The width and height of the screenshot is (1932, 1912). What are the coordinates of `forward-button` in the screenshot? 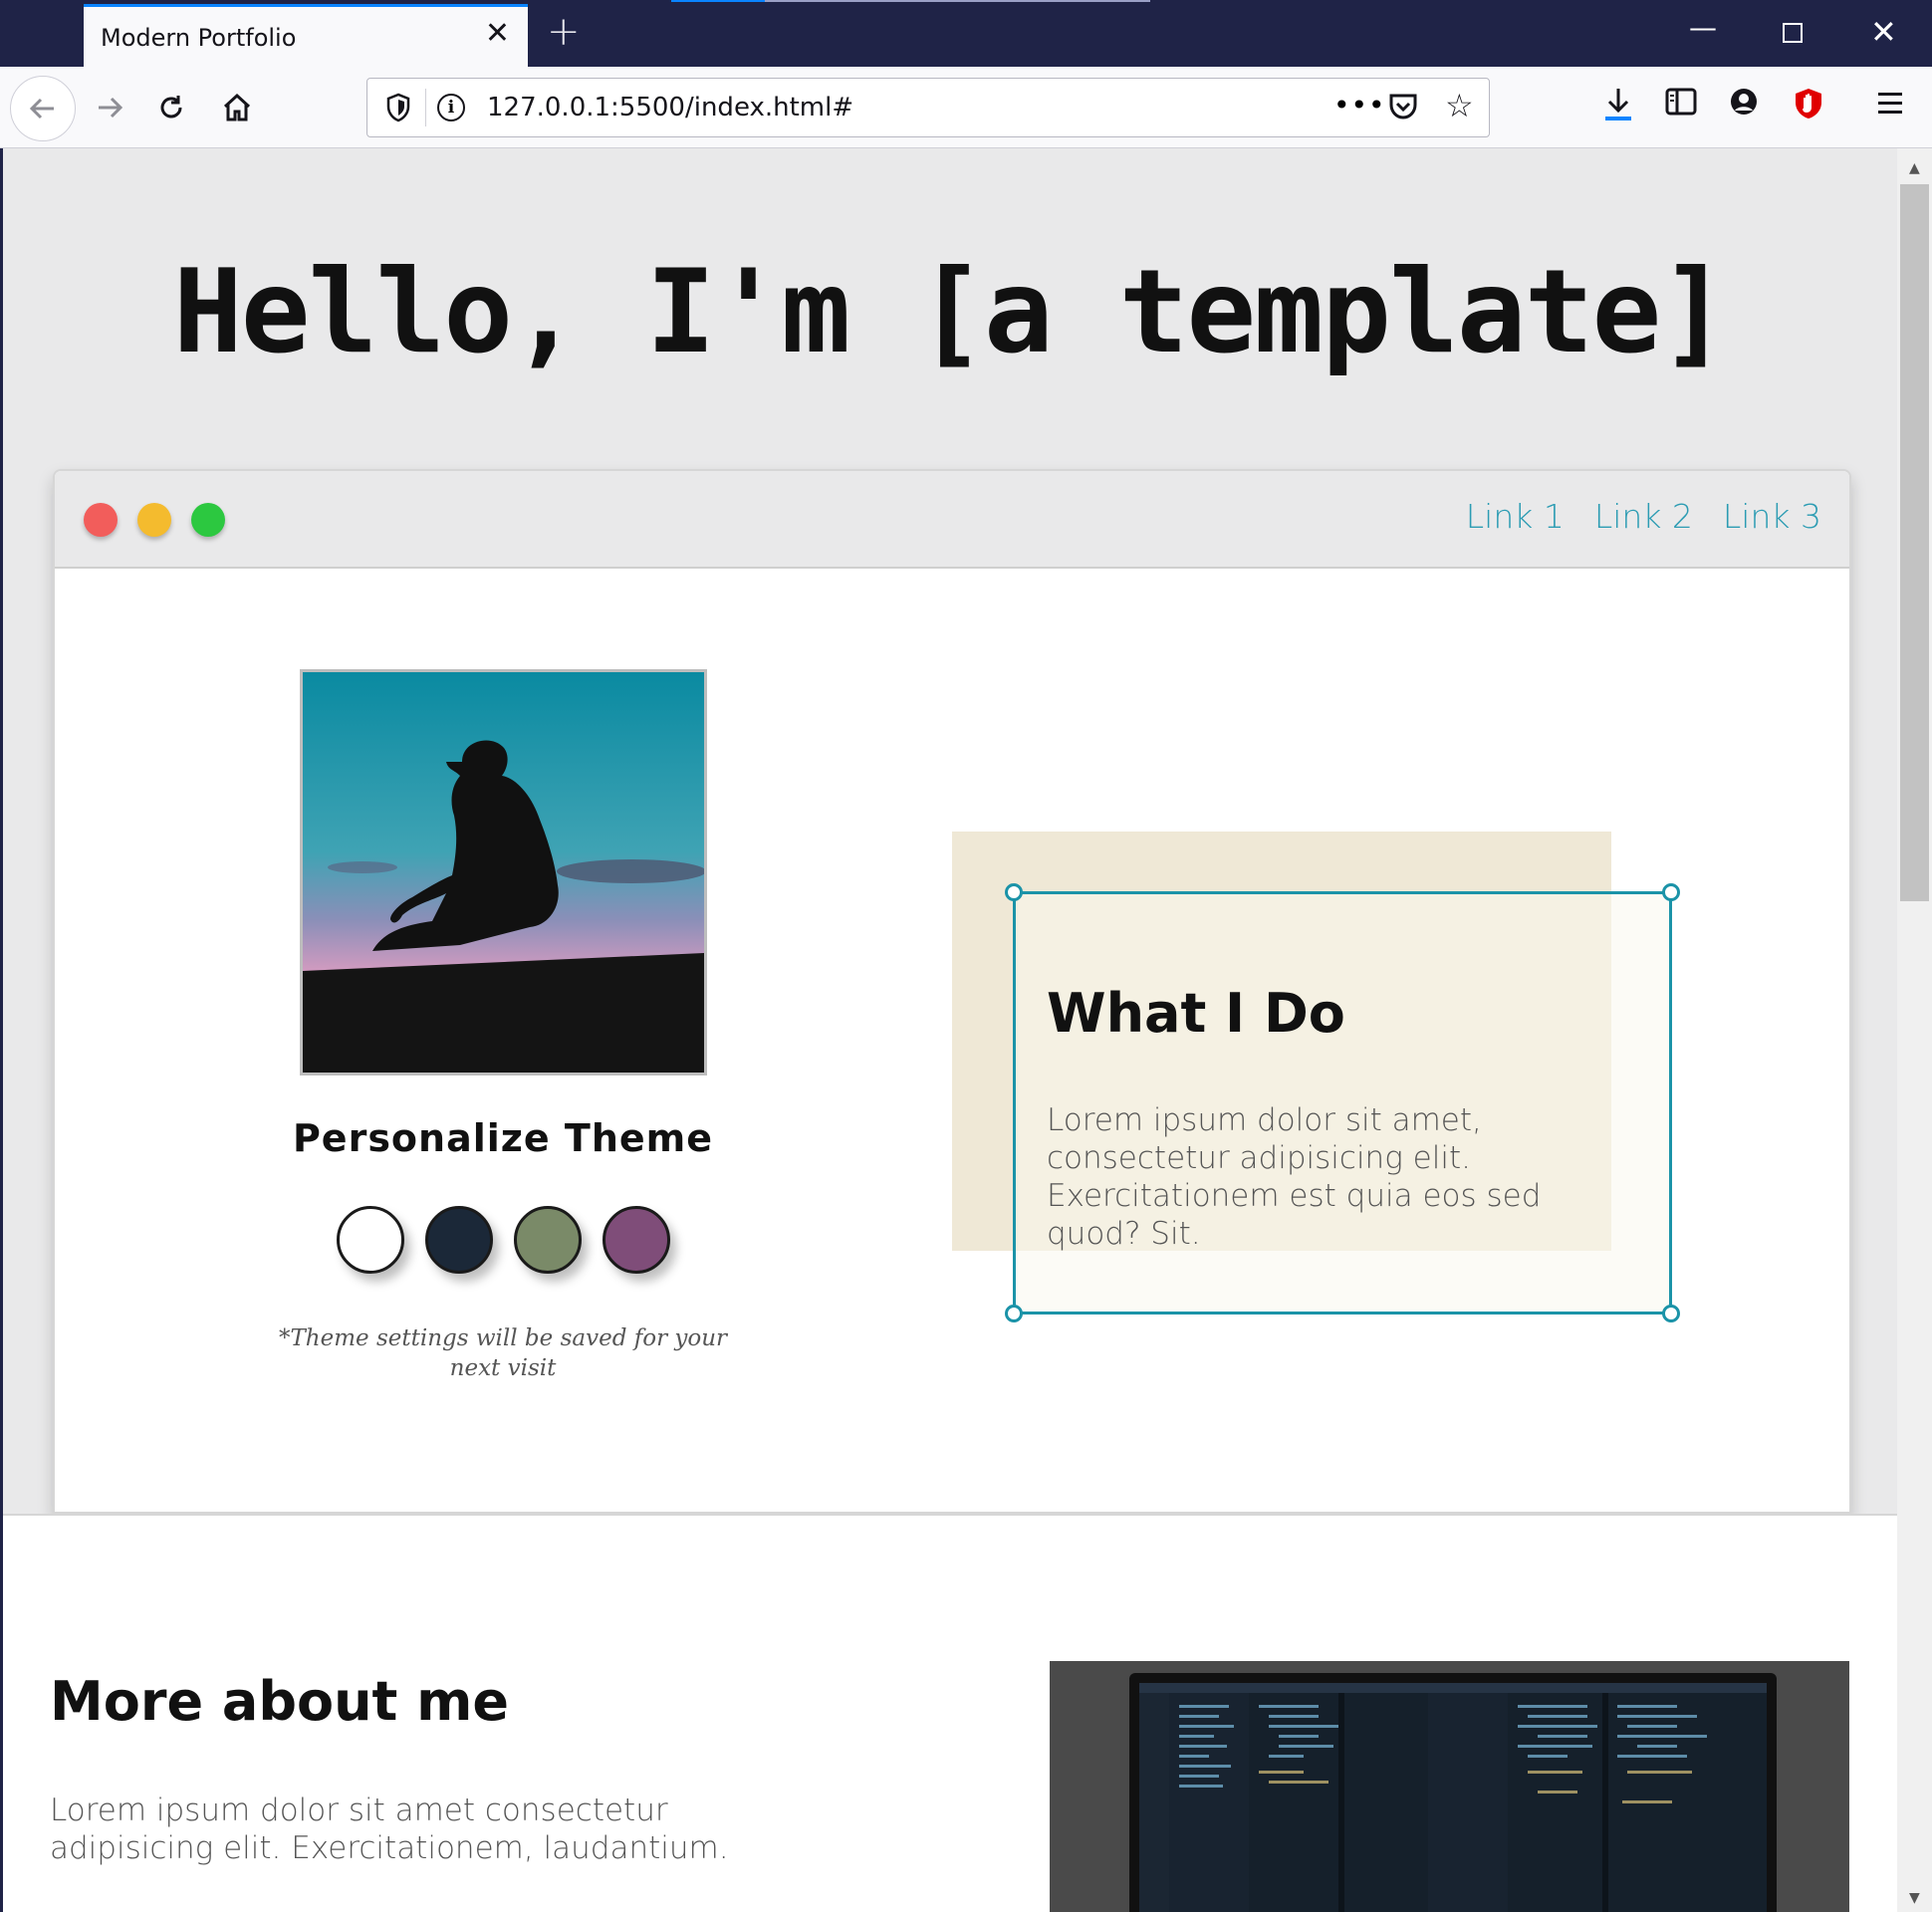 It's located at (110, 107).